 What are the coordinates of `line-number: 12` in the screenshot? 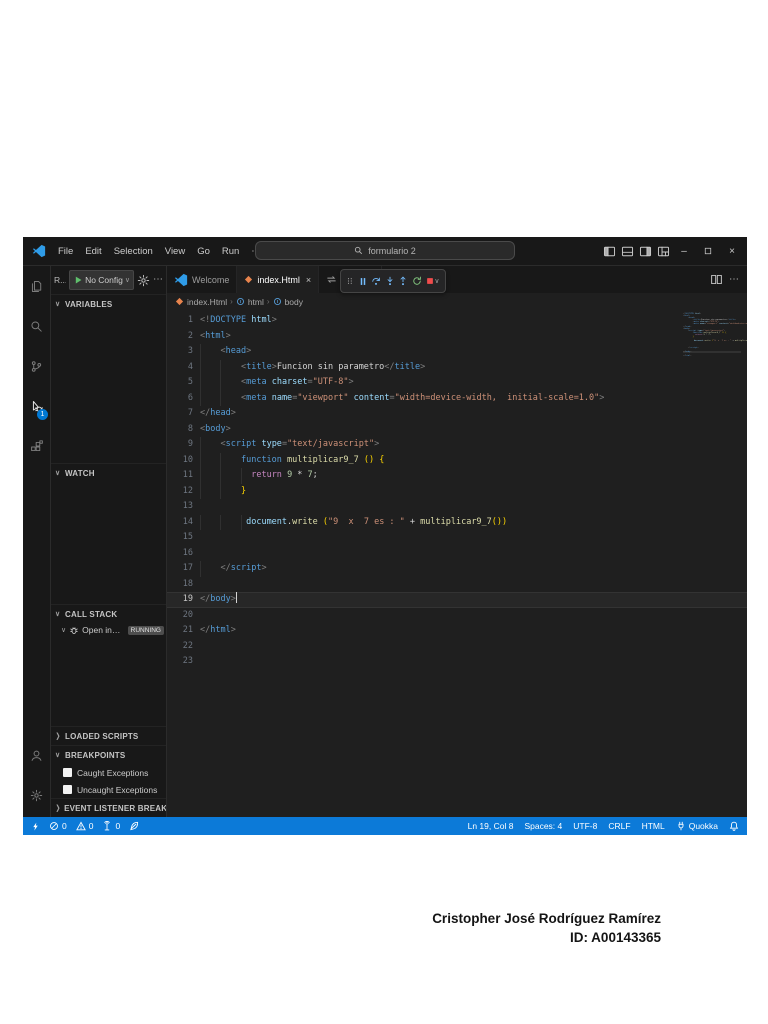 It's located at (183, 492).